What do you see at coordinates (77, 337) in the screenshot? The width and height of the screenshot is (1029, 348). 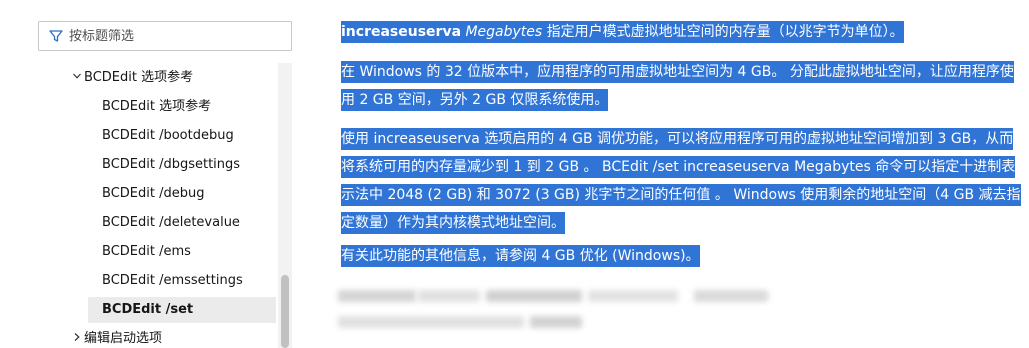 I see `chevron-right-icon` at bounding box center [77, 337].